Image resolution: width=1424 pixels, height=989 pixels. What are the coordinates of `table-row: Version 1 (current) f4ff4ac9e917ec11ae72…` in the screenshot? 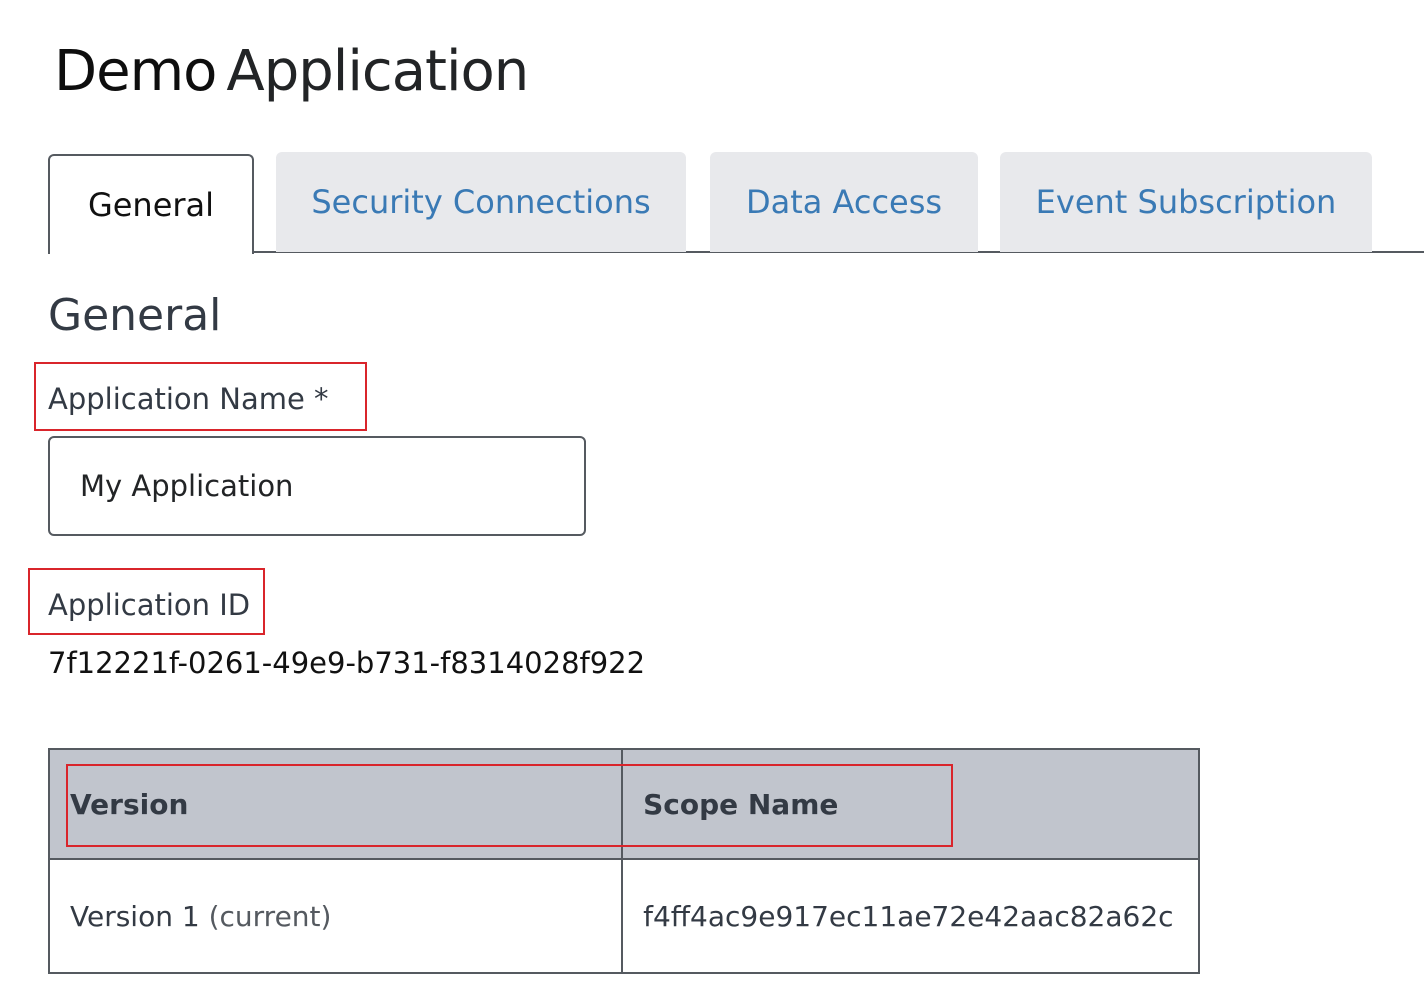 It's located at (623, 916).